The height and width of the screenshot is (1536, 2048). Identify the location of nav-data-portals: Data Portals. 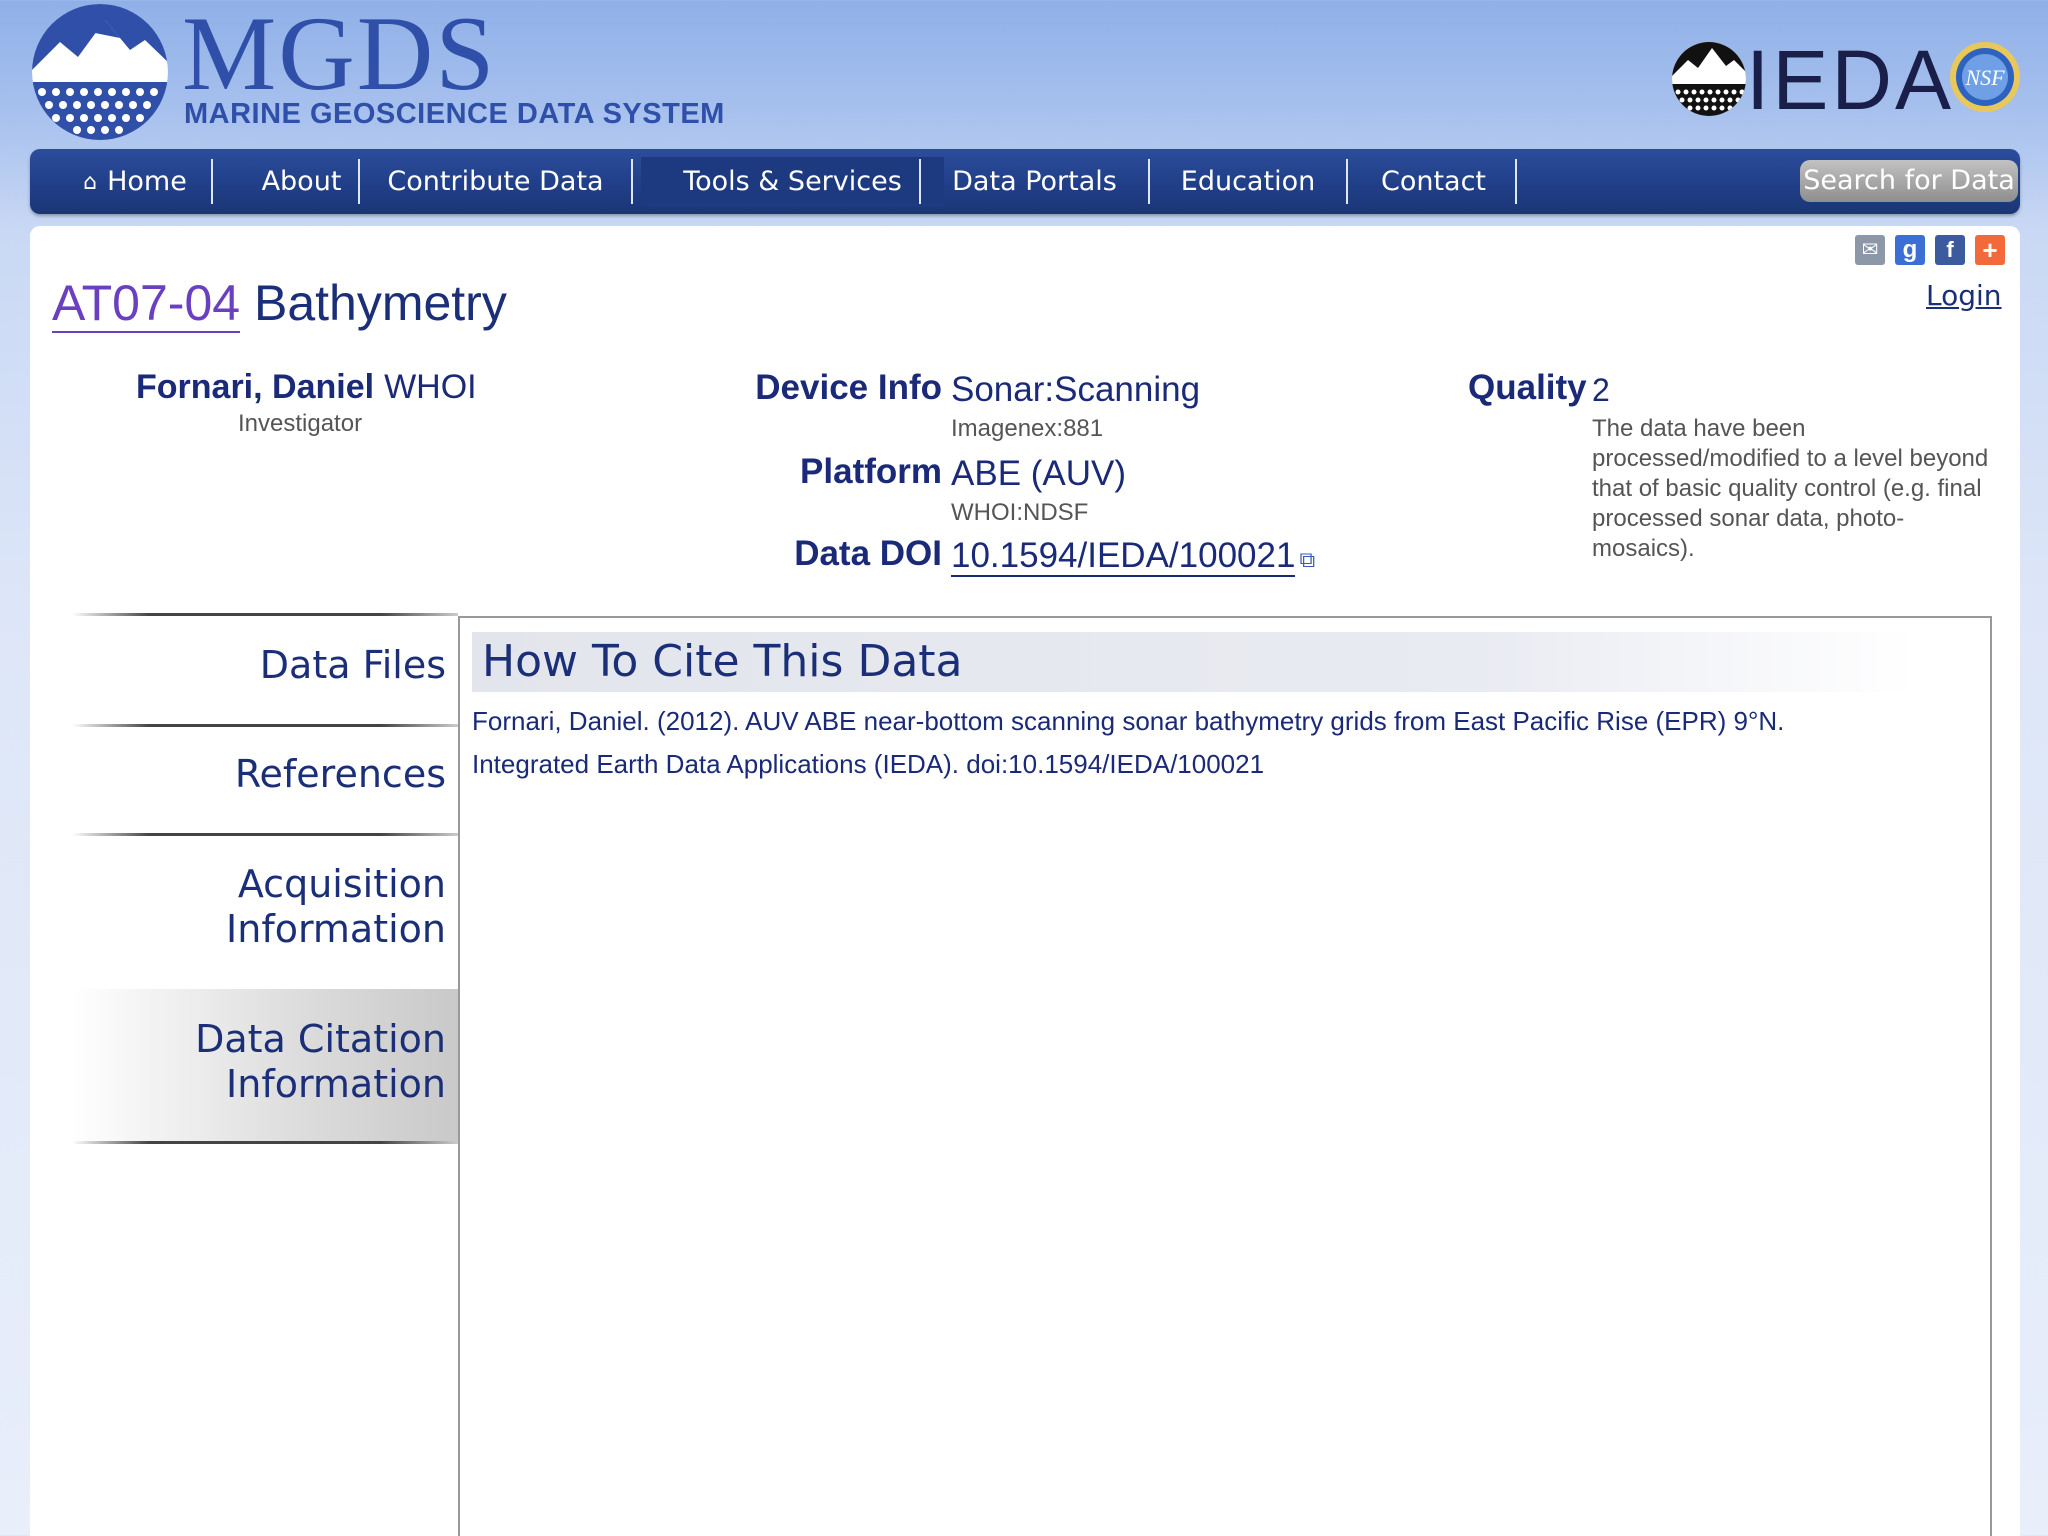
(1034, 181).